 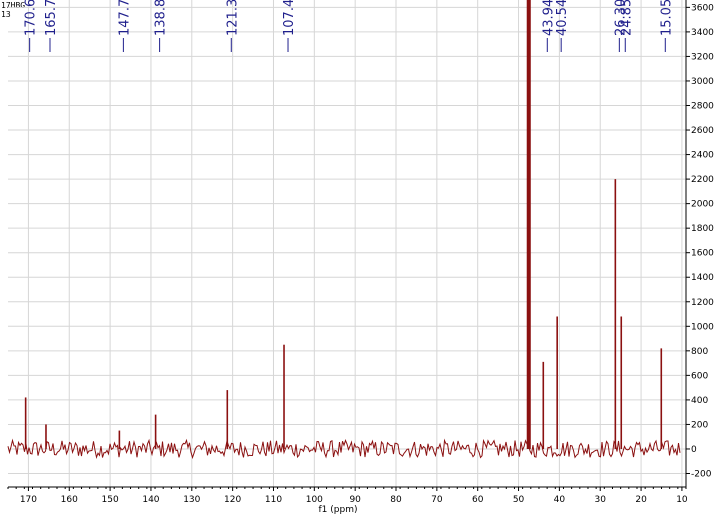 I want to click on x-tick-label: 50, so click(x=519, y=500).